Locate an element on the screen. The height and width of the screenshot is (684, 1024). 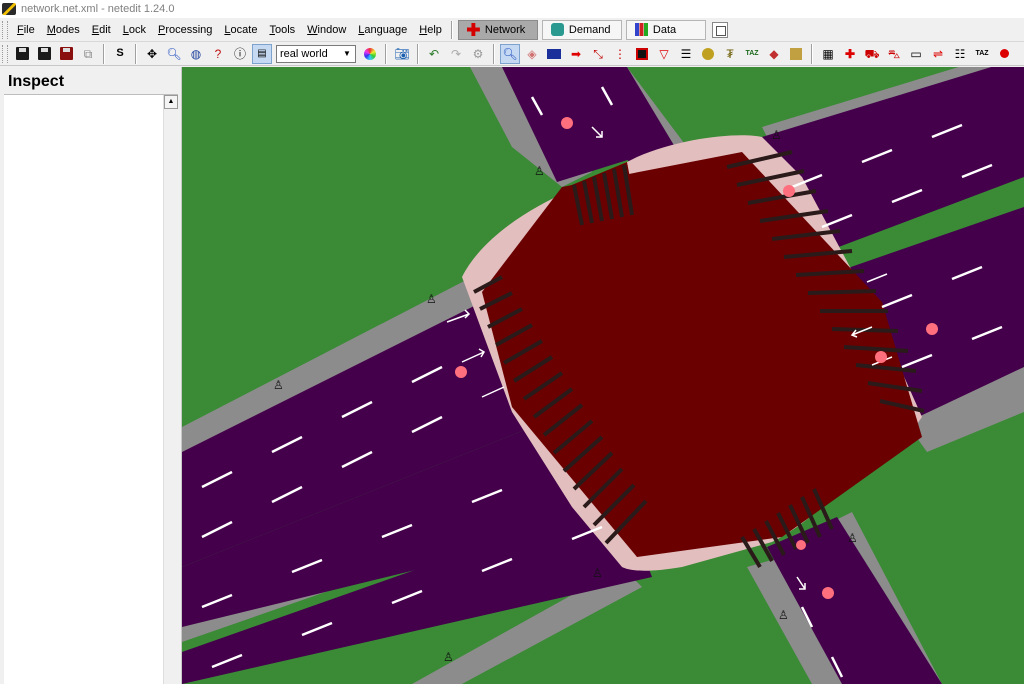
bus-stop-button: ▭ is located at coordinates (916, 54).